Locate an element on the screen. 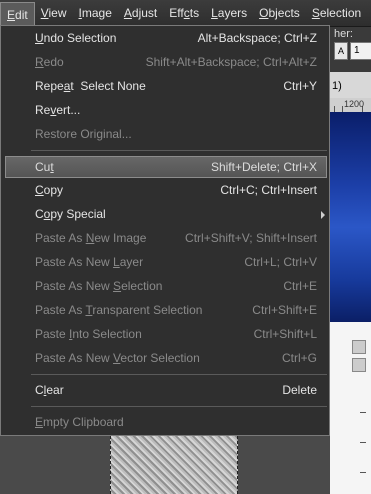  menu-item-undo-selection: Undo Selection Alt+Backspace; Ctrl+Z is located at coordinates (166, 38).